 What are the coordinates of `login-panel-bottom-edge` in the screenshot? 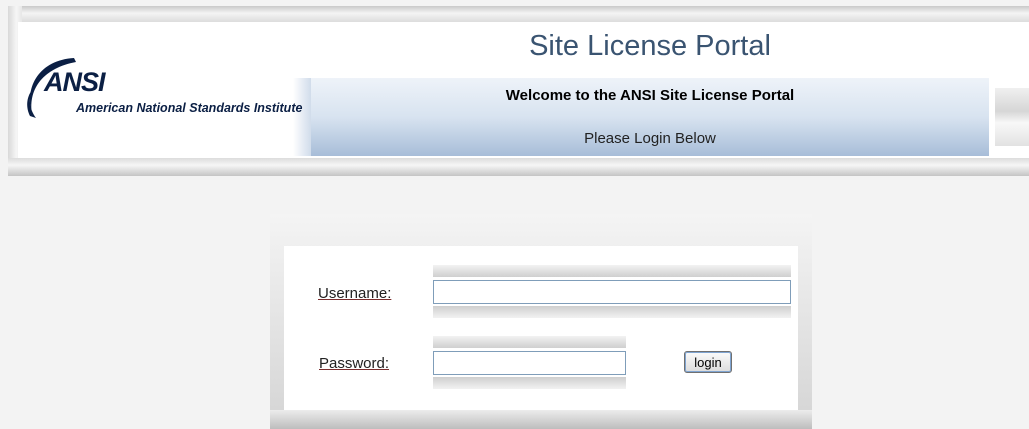 It's located at (541, 419).